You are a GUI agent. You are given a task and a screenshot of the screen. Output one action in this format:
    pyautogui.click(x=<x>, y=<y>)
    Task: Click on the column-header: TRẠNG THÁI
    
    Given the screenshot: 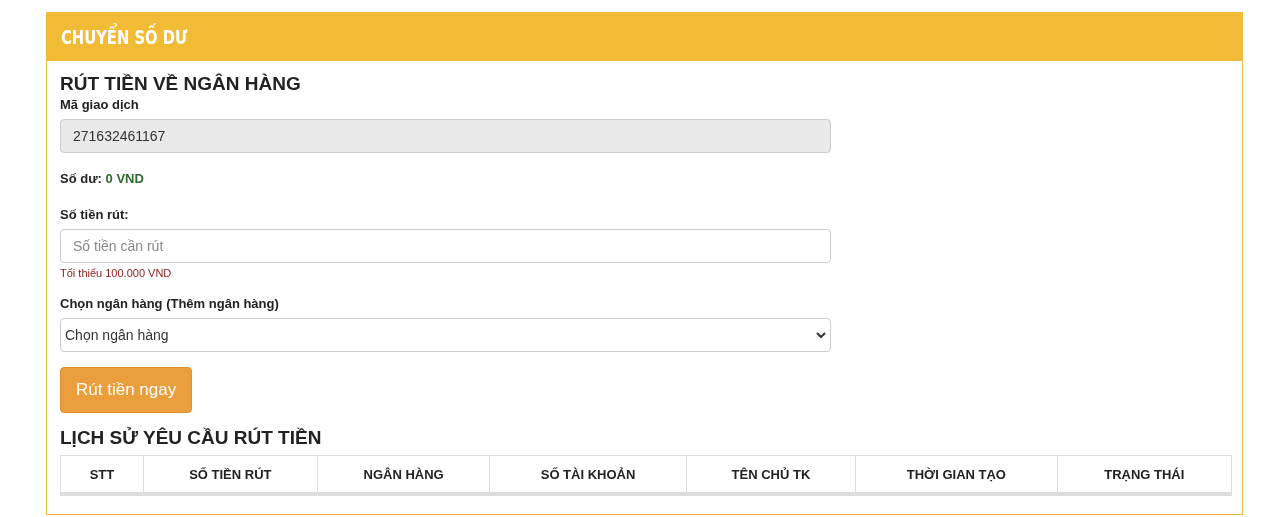 What is the action you would take?
    pyautogui.click(x=1144, y=474)
    